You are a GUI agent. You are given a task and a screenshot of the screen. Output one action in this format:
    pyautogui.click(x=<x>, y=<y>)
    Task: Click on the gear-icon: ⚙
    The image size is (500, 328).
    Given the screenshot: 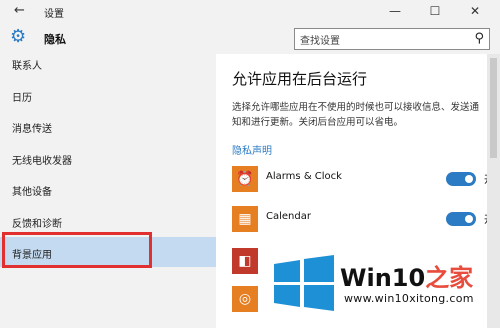 What is the action you would take?
    pyautogui.click(x=18, y=36)
    